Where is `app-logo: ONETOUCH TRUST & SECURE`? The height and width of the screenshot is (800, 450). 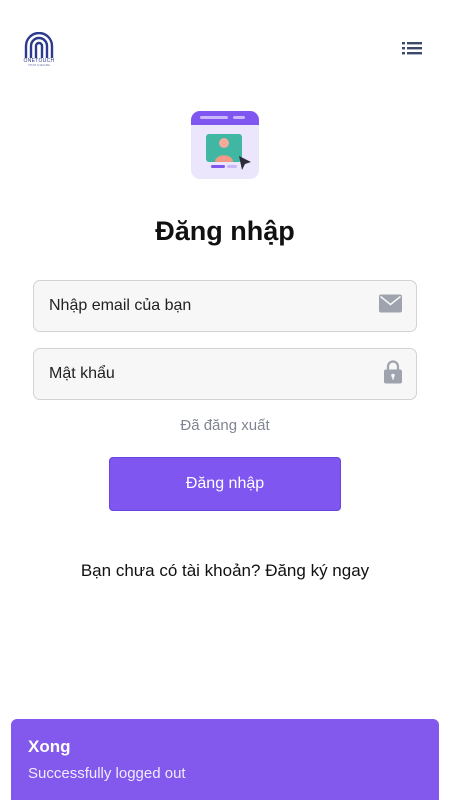
app-logo: ONETOUCH TRUST & SECURE is located at coordinates (39, 50).